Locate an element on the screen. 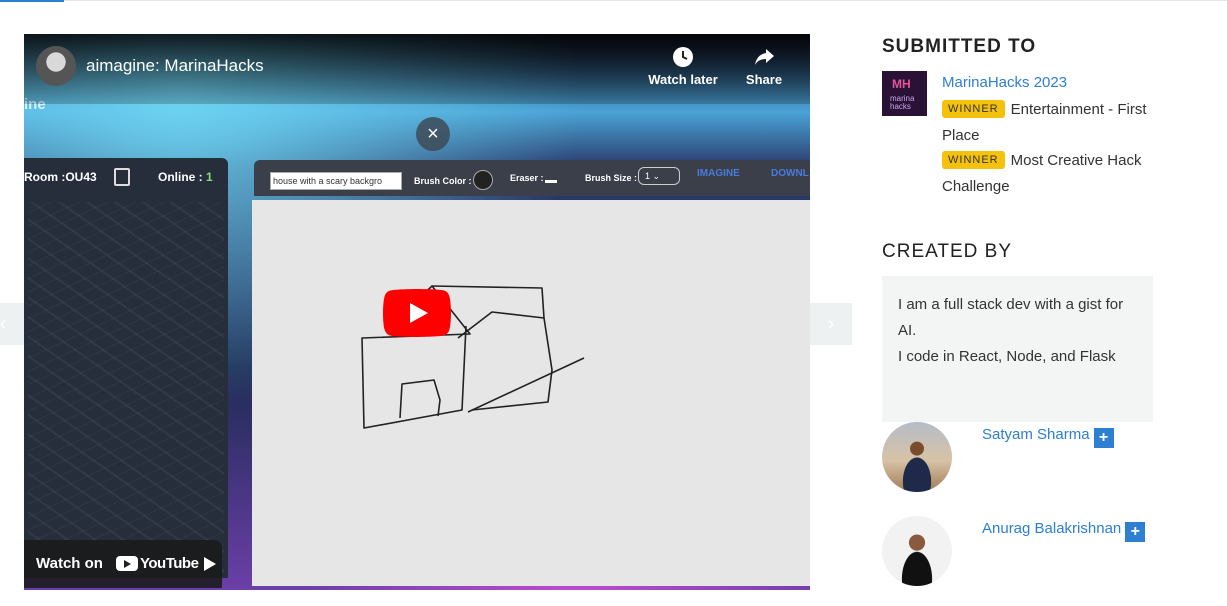 The height and width of the screenshot is (606, 1227). clock-icon is located at coordinates (683, 57).